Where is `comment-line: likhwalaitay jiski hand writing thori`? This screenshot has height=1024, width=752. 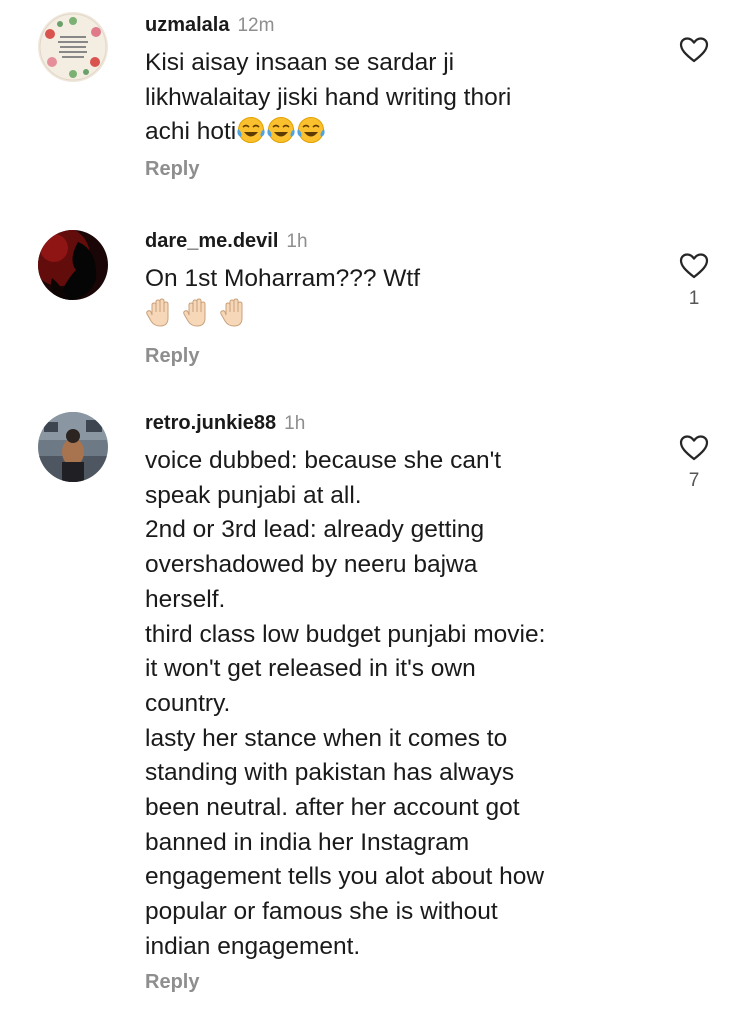 comment-line: likhwalaitay jiski hand writing thori is located at coordinates (328, 97).